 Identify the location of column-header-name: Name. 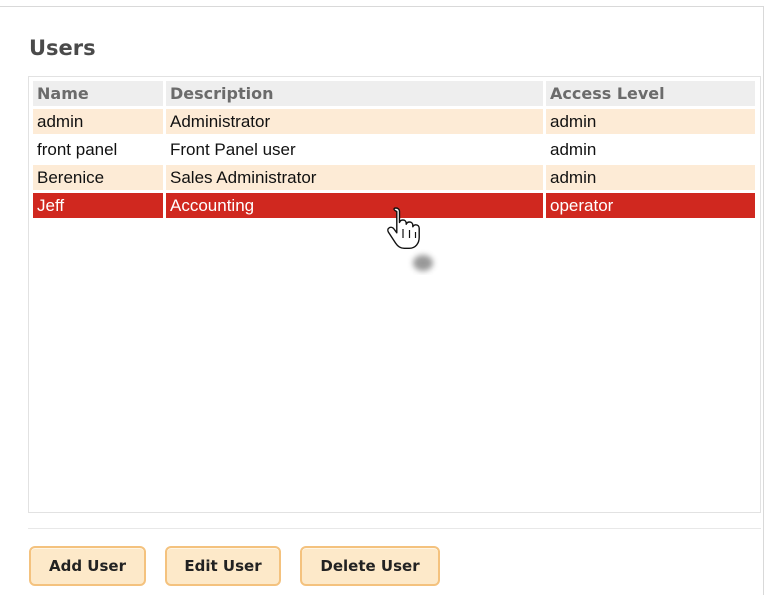
(98, 93).